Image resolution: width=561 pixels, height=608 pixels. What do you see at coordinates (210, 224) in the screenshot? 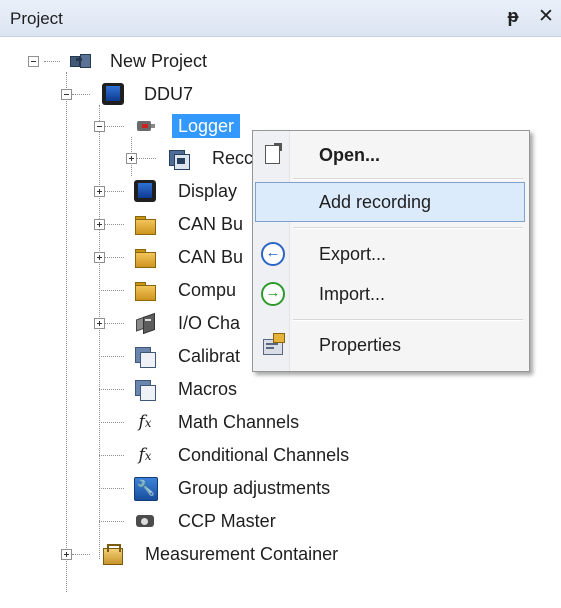
I see `tree-item-can-bus-1: CAN Bu` at bounding box center [210, 224].